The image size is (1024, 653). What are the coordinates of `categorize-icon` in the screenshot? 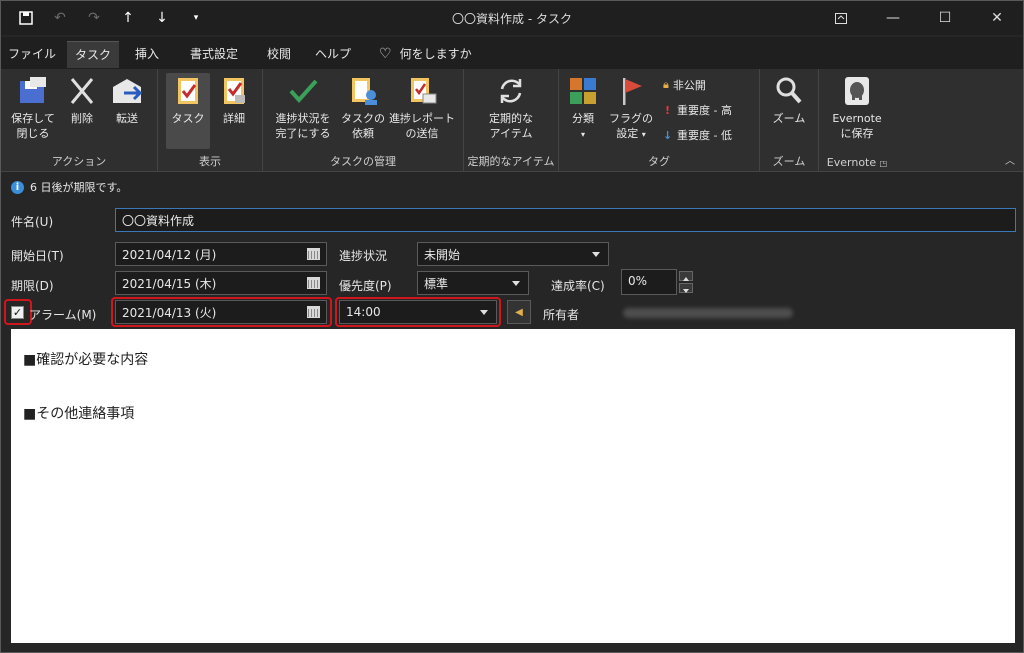 It's located at (583, 91).